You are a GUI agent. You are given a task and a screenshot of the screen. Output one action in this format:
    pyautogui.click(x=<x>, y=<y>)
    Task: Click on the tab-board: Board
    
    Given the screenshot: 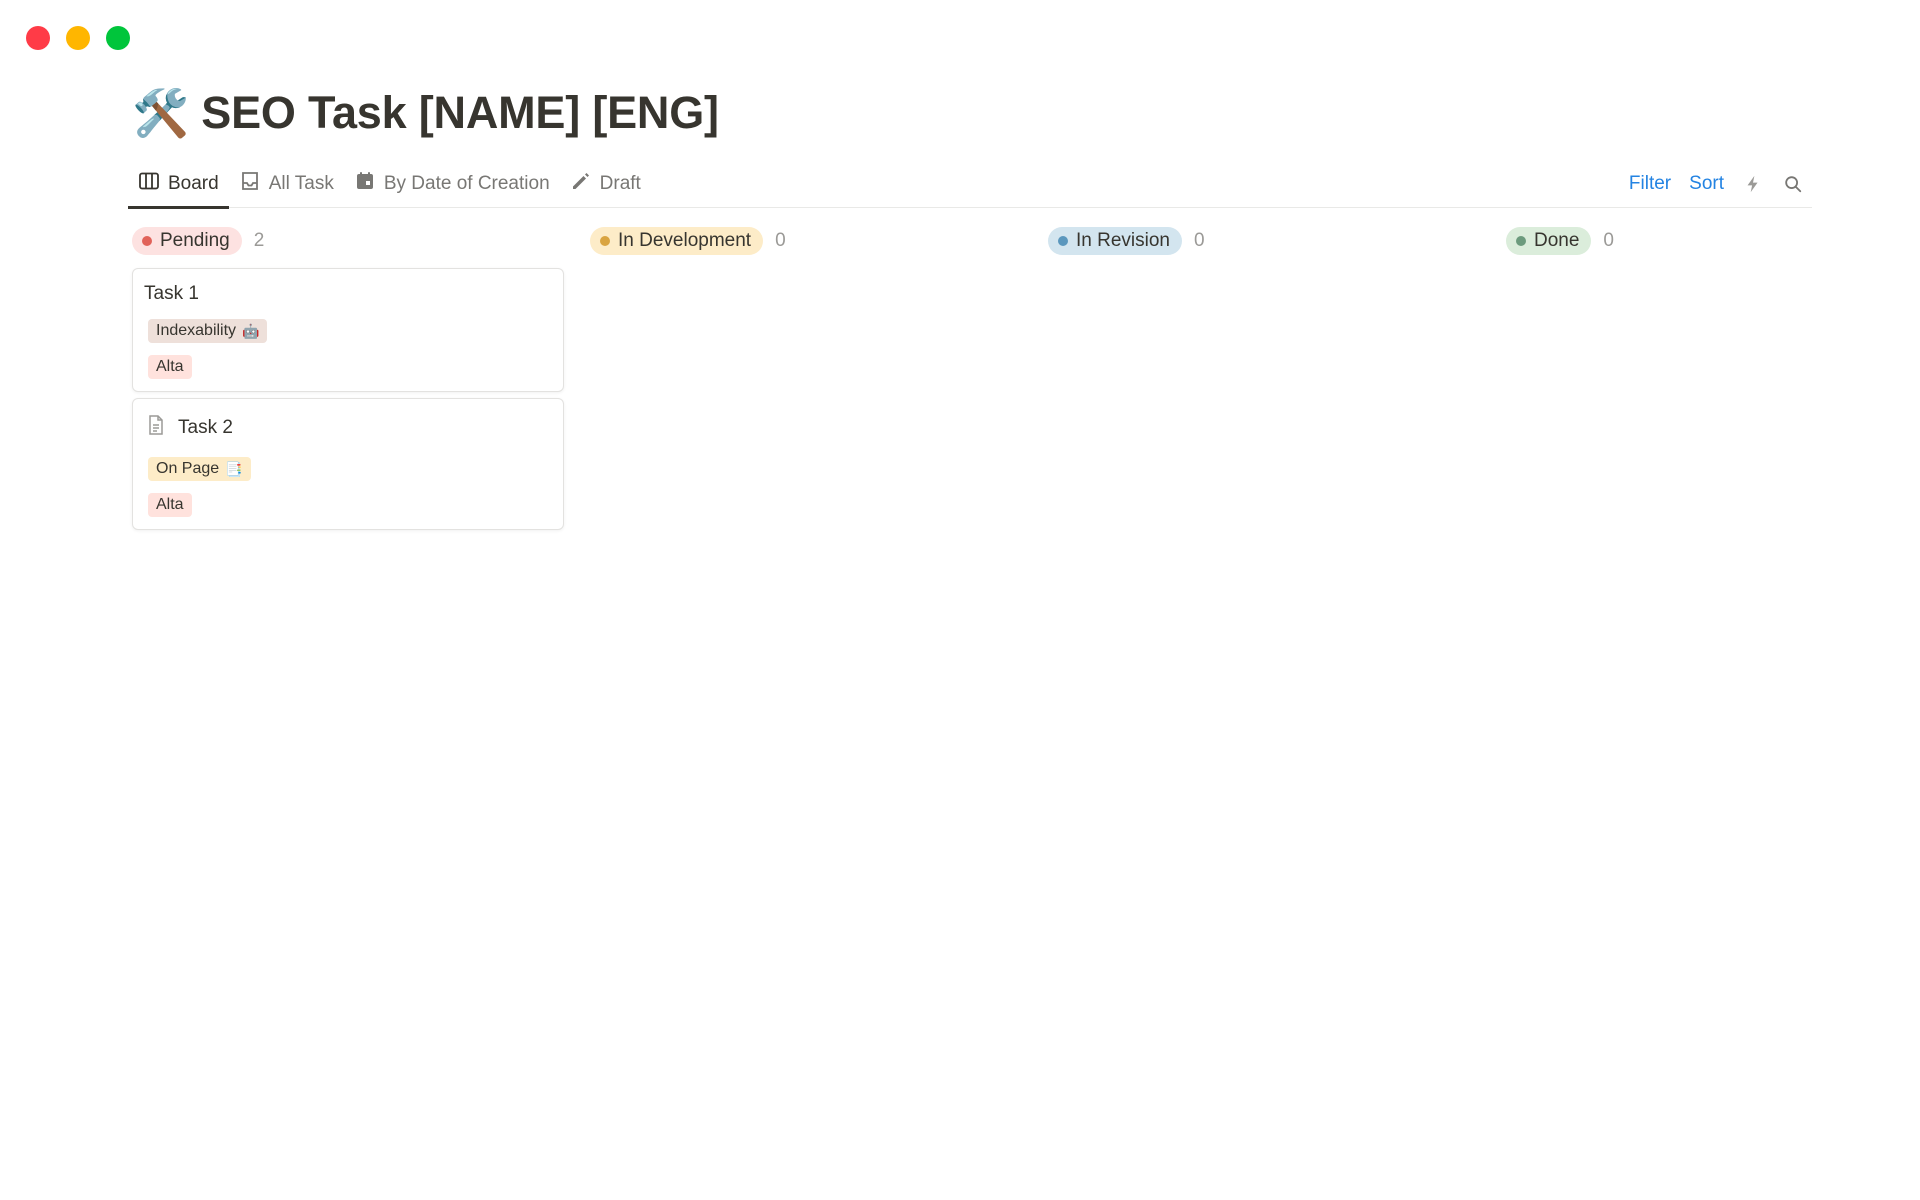 What is the action you would take?
    pyautogui.click(x=178, y=184)
    